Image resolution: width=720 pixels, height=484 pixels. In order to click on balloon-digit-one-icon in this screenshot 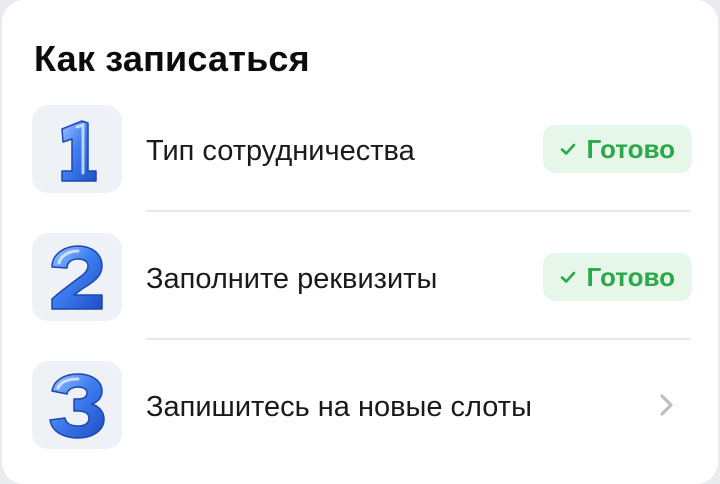, I will do `click(77, 149)`.